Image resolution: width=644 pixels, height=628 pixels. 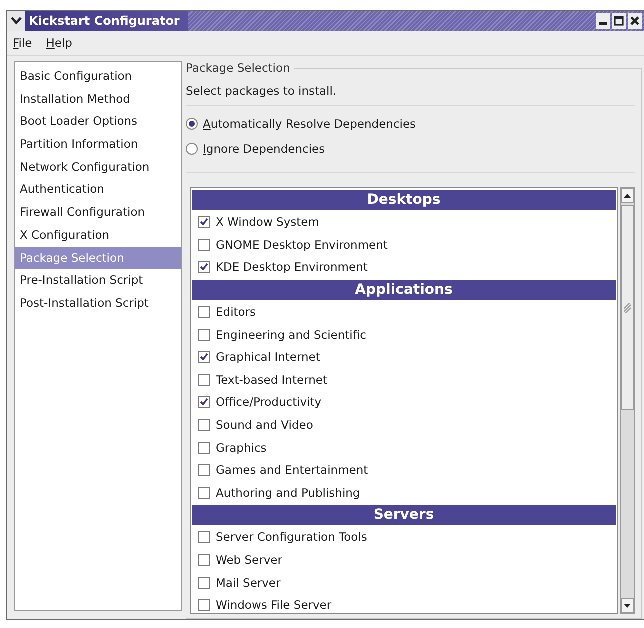 I want to click on scroll-down-icon, so click(x=627, y=605).